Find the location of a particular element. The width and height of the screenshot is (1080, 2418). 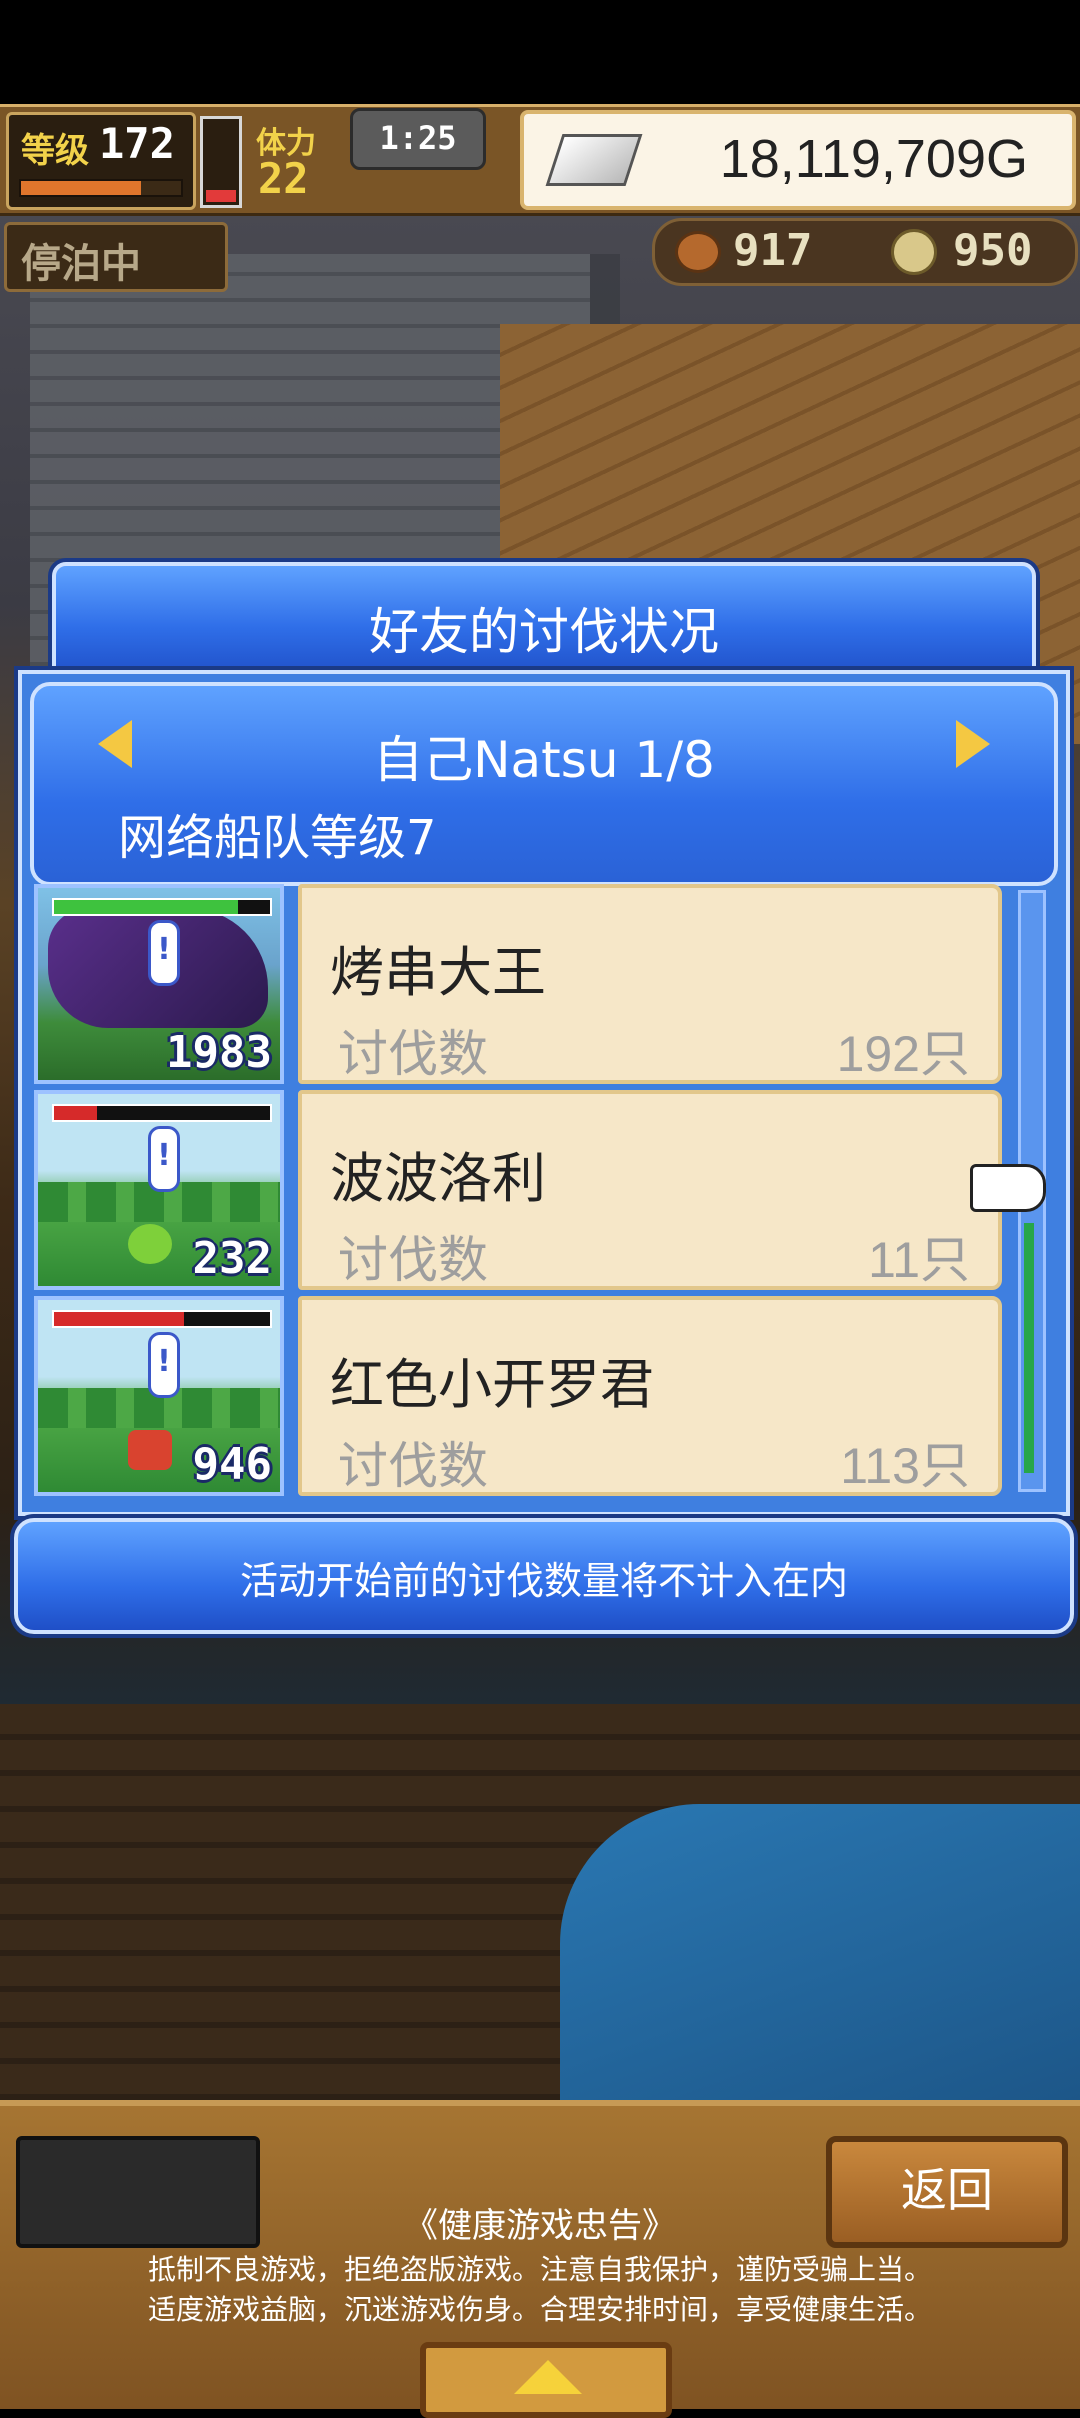

notice-bar: 活动开始前的讨伐数量将不计入在内 is located at coordinates (544, 1576).